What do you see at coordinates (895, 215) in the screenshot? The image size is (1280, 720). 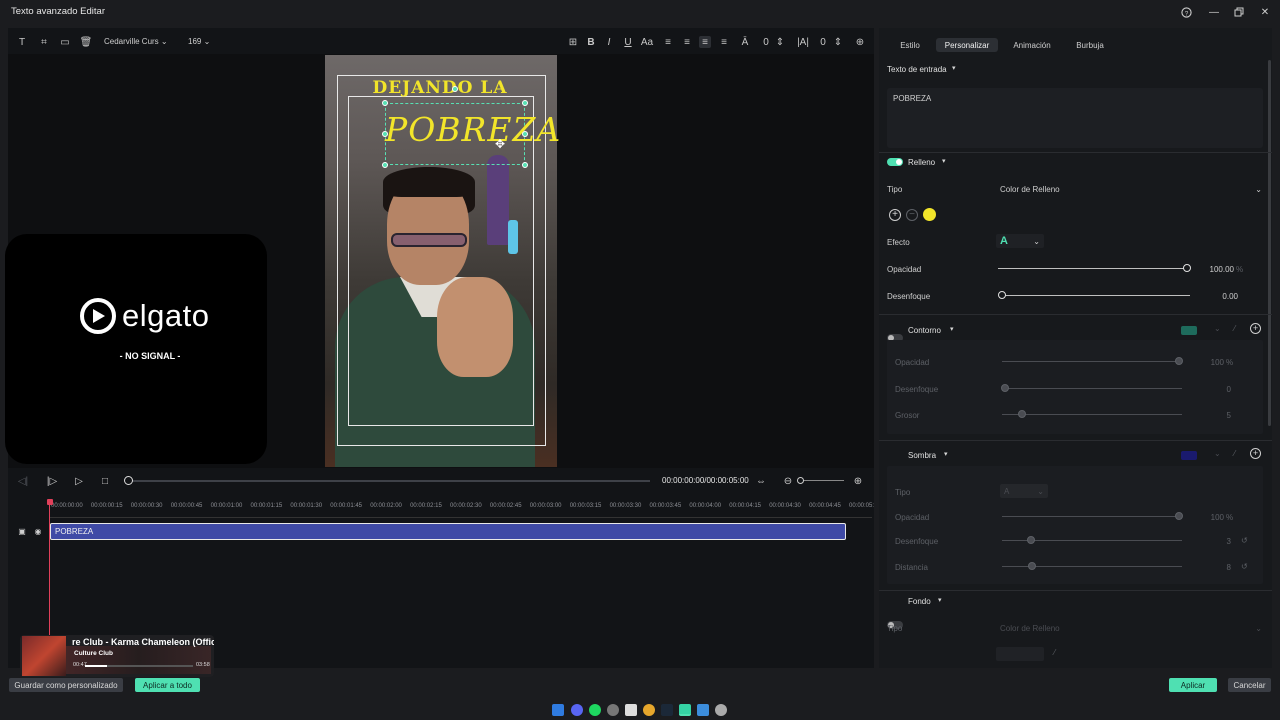 I see `add-color-icon: +` at bounding box center [895, 215].